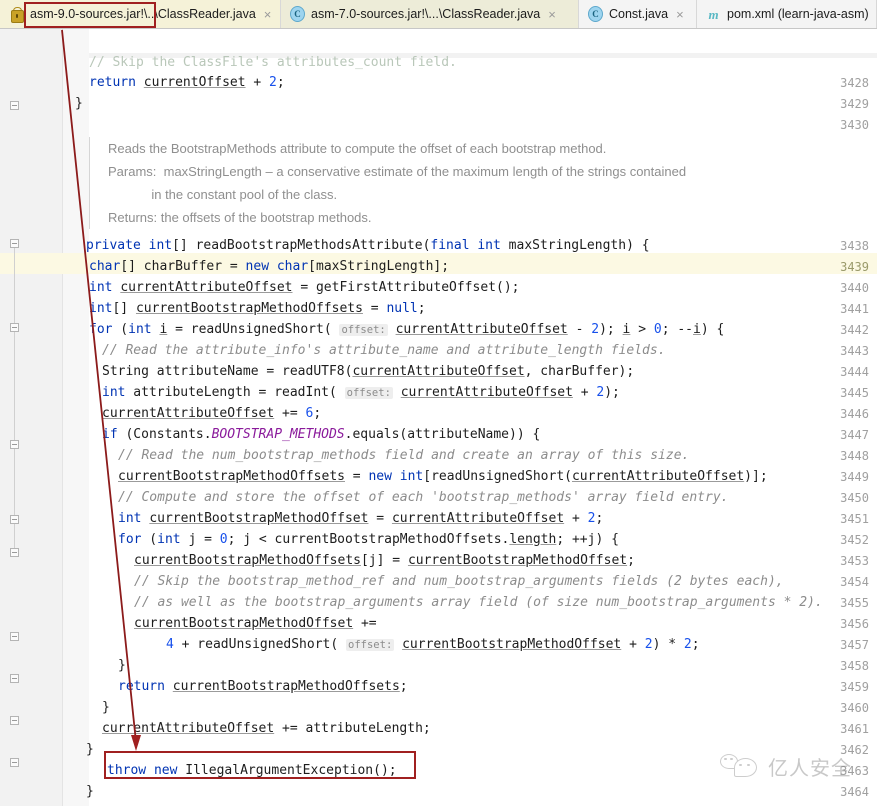  What do you see at coordinates (713, 14) in the screenshot?
I see `maven-icon: m` at bounding box center [713, 14].